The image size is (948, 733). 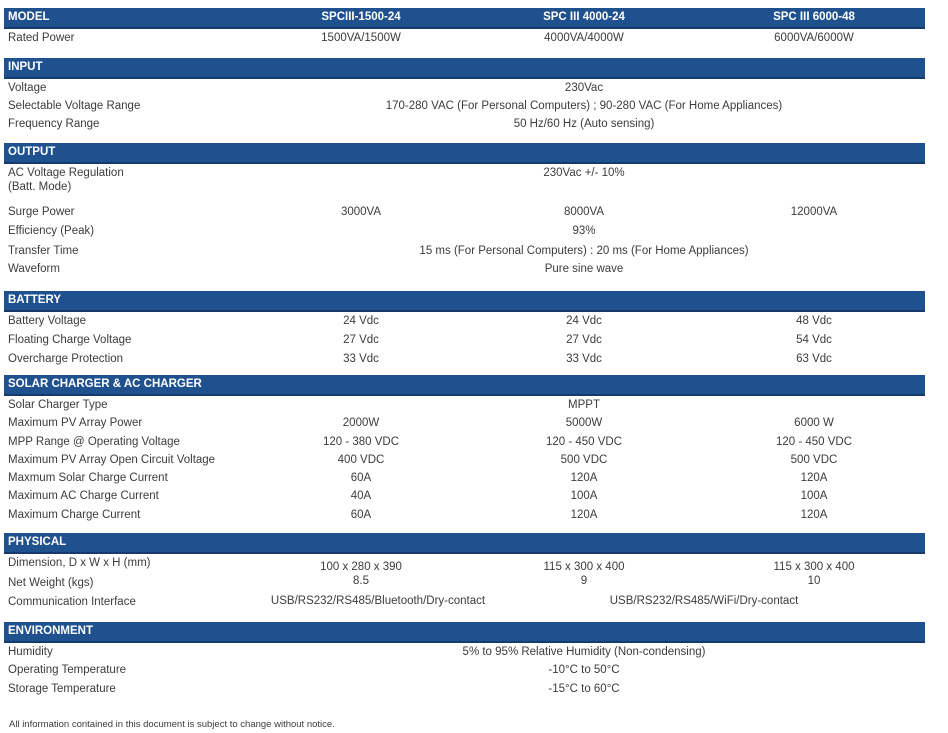 I want to click on spec-label: Waveform, so click(x=34, y=269).